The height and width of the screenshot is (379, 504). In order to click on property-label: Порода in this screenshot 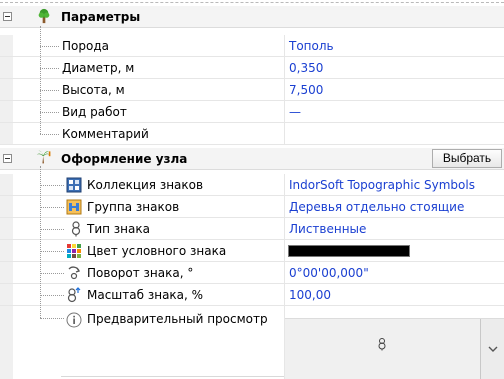, I will do `click(85, 46)`.